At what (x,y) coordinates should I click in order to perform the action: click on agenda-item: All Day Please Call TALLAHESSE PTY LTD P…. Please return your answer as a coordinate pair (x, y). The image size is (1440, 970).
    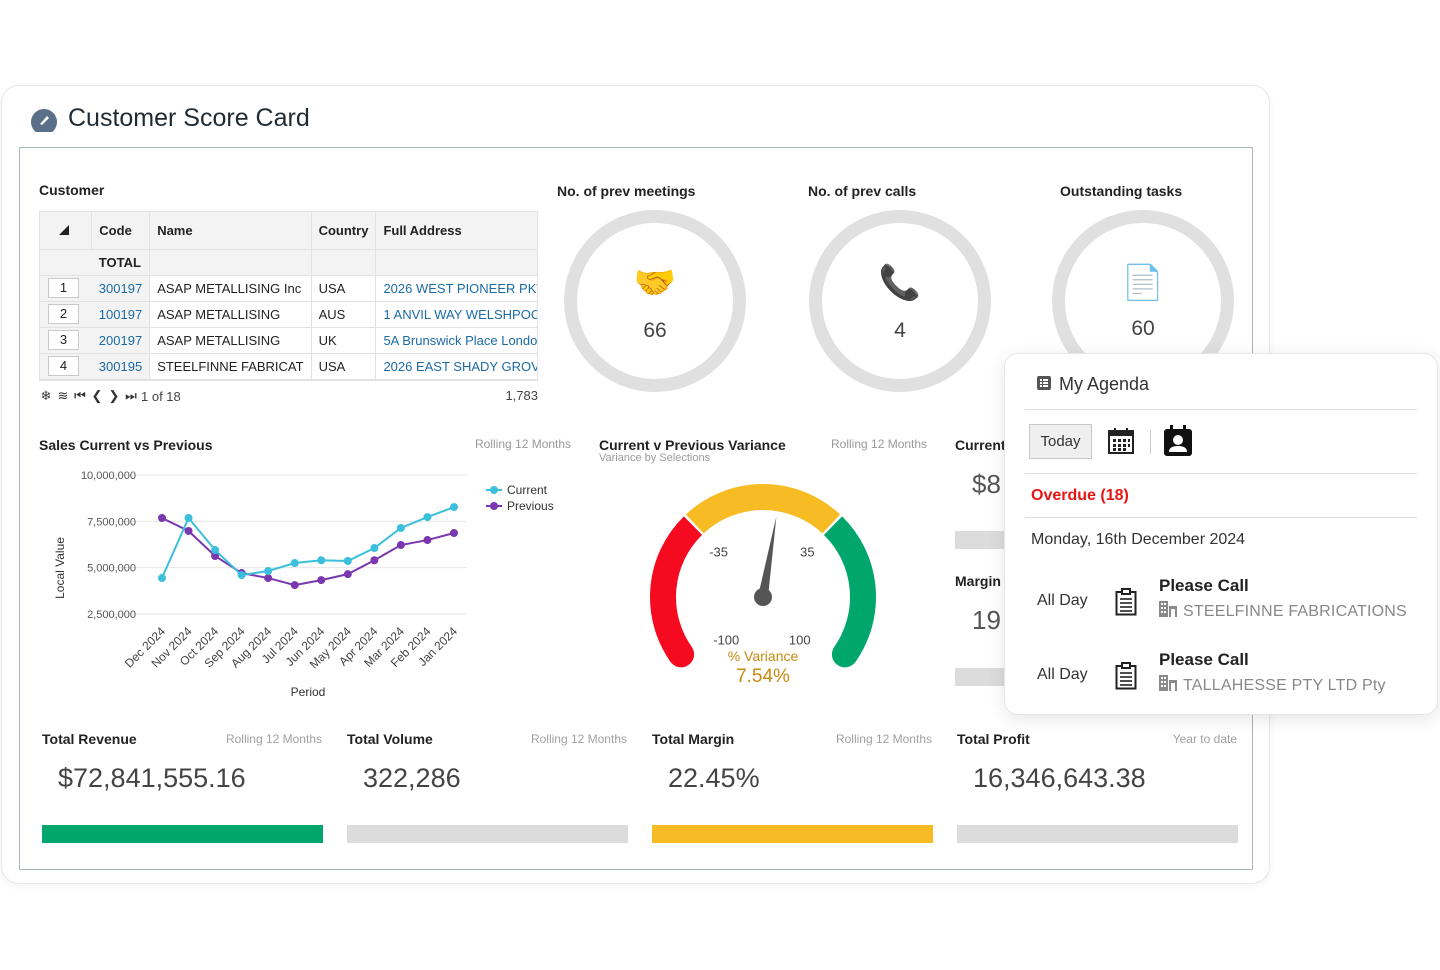
    Looking at the image, I should click on (1221, 680).